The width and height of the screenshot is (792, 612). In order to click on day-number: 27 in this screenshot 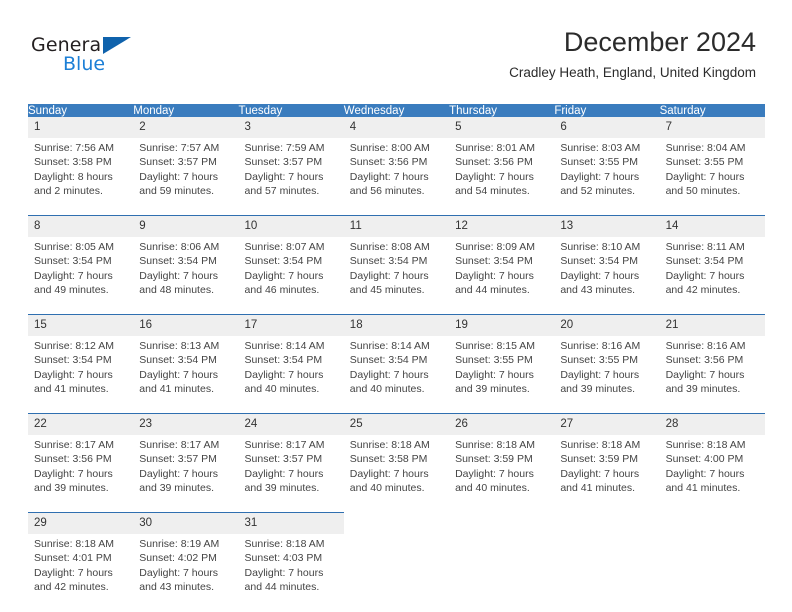, I will do `click(607, 424)`.